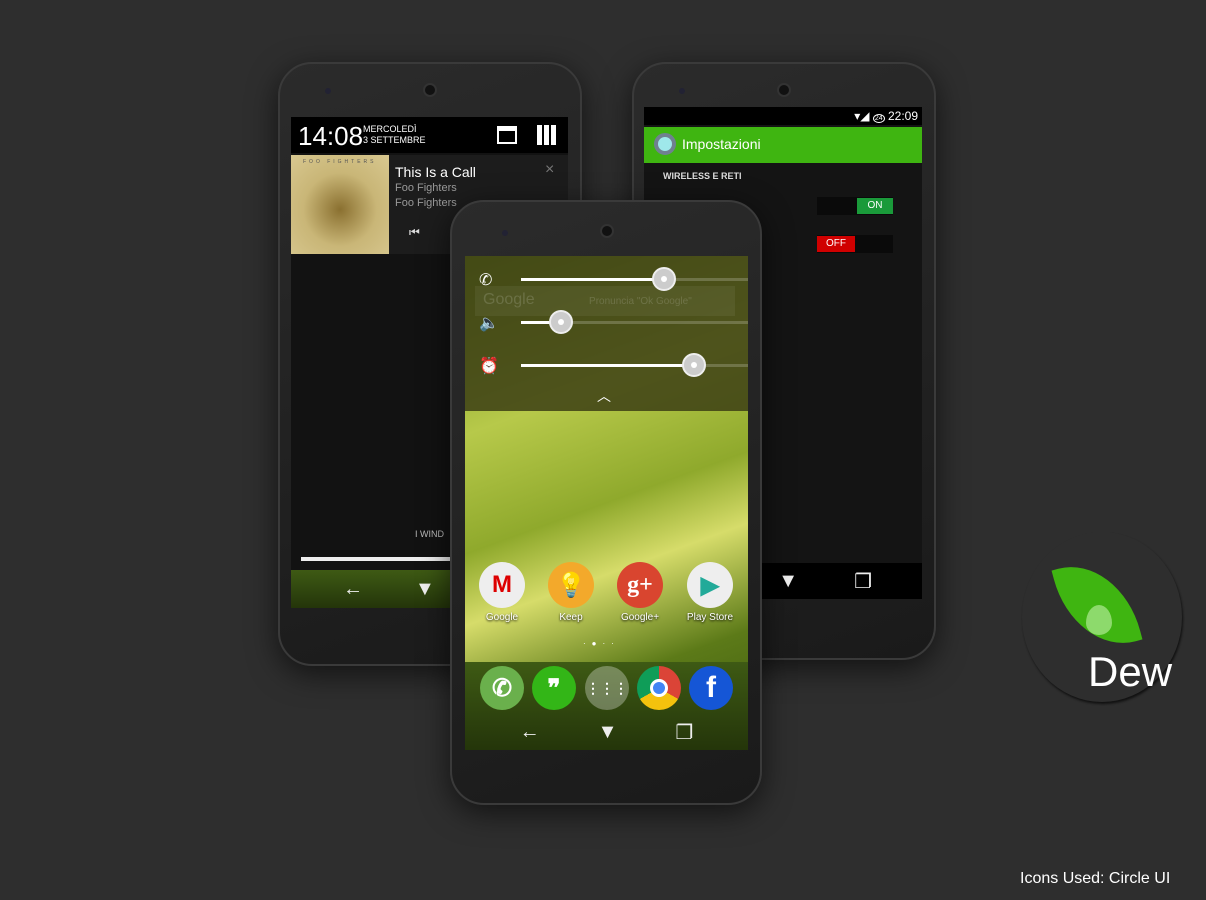 The width and height of the screenshot is (1206, 900). I want to click on play-store-icon: ▶, so click(710, 585).